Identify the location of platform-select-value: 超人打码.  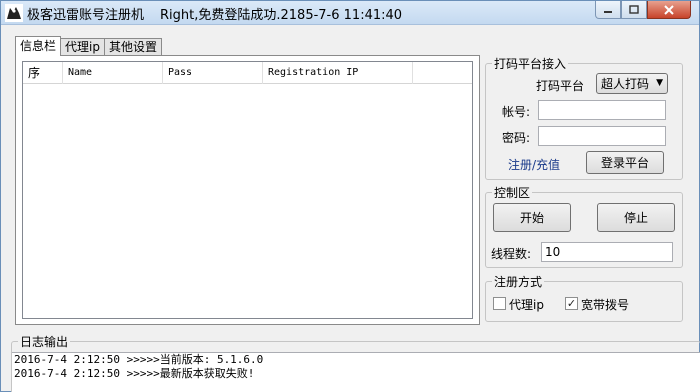
(625, 84).